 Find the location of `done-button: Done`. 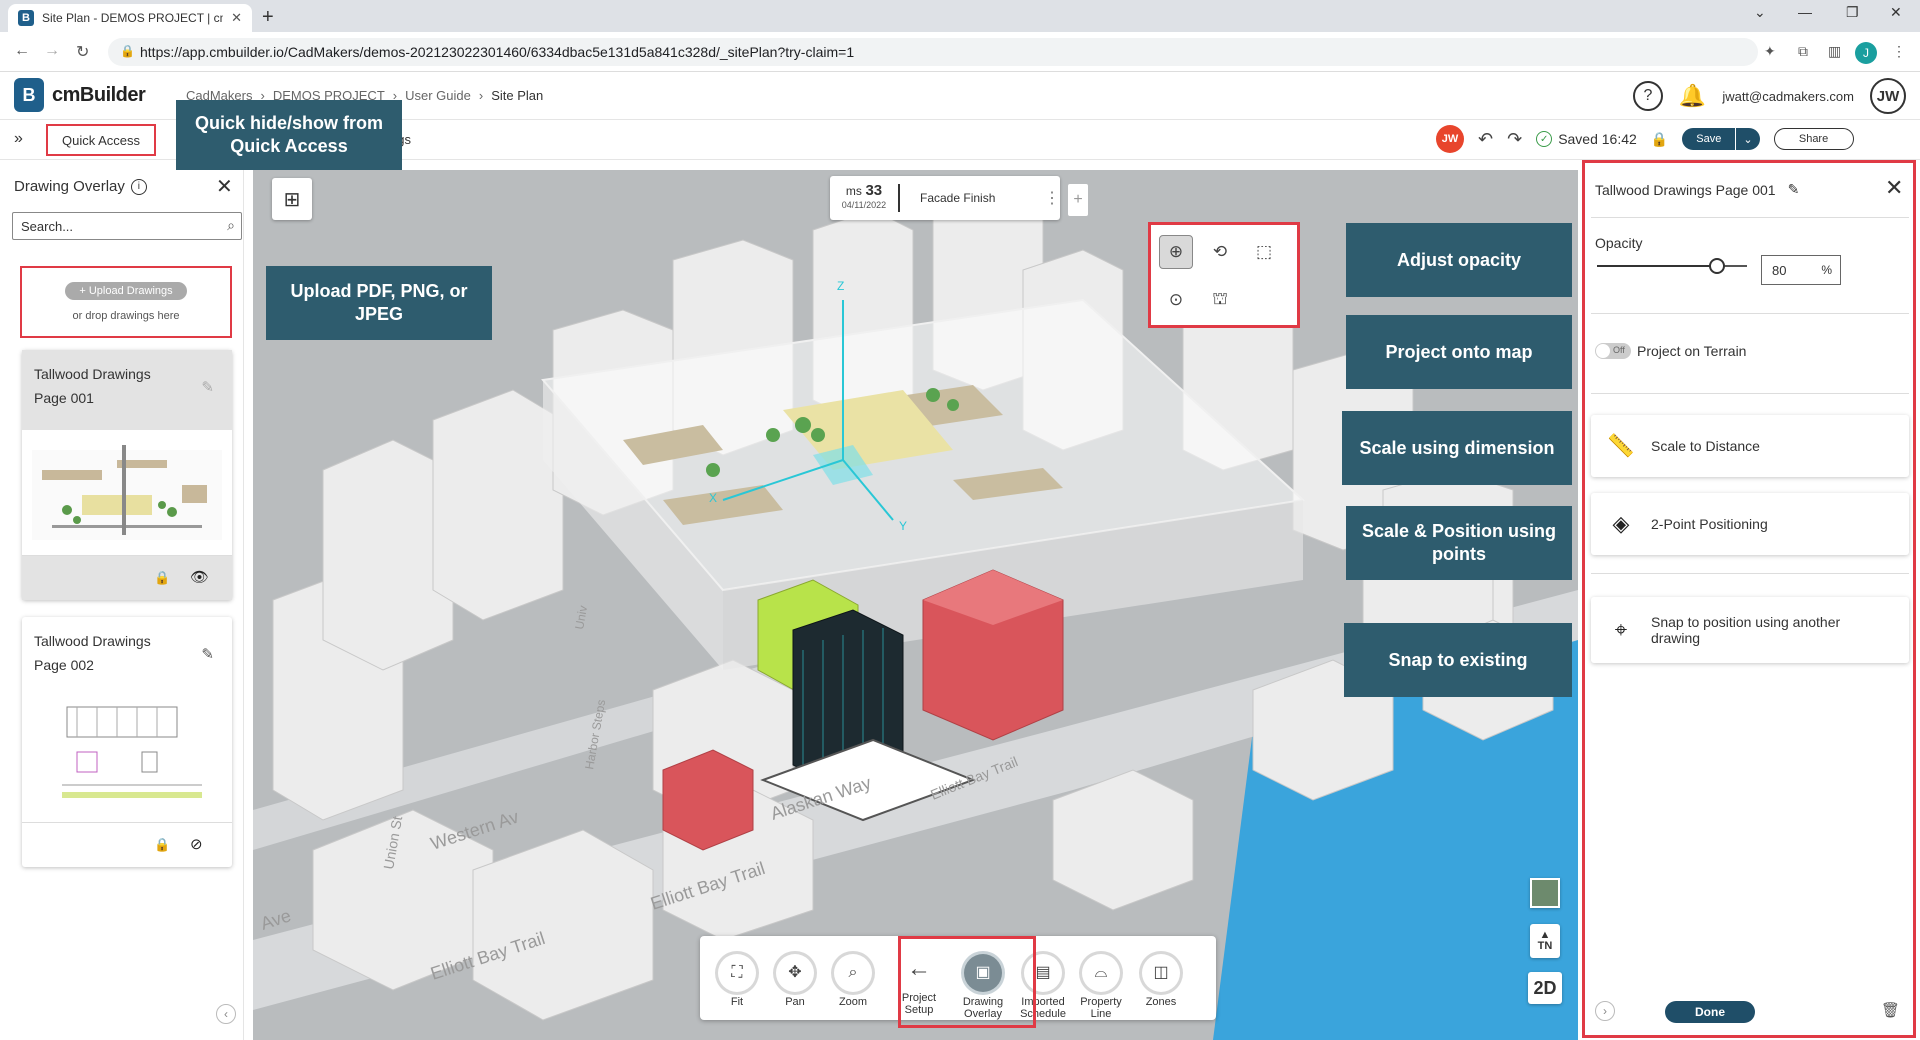

done-button: Done is located at coordinates (1710, 1012).